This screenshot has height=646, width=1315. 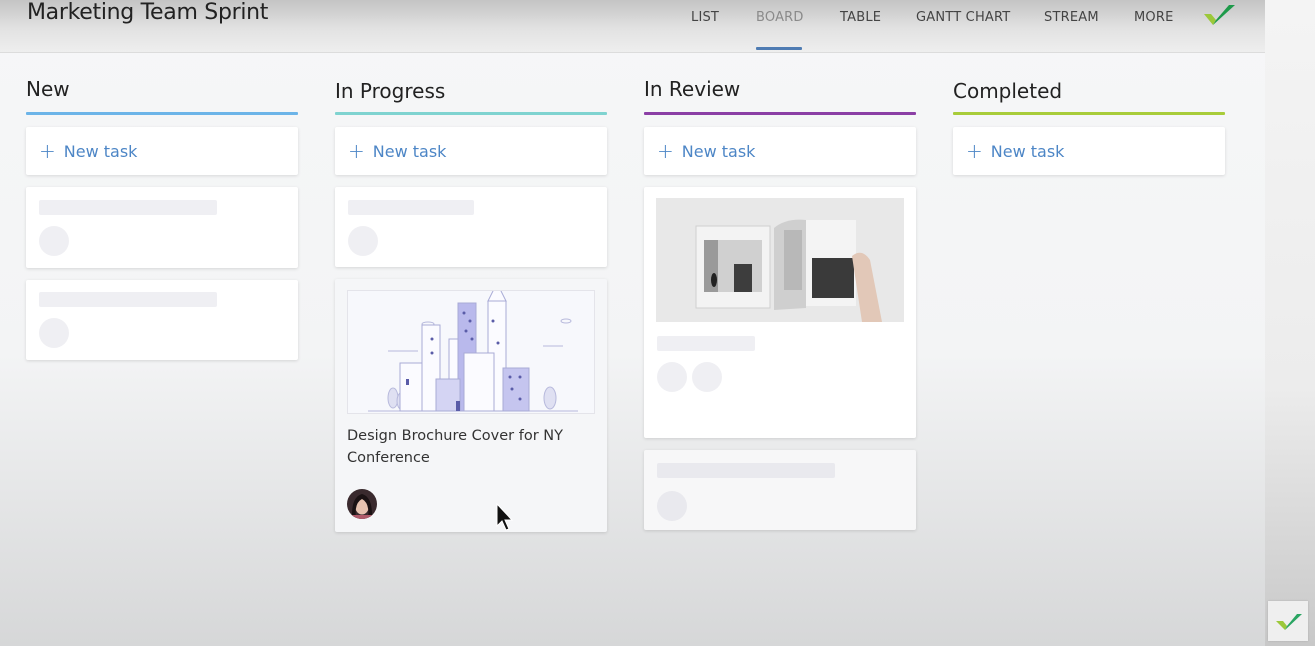 What do you see at coordinates (860, 17) in the screenshot?
I see `tab-table: TABLE` at bounding box center [860, 17].